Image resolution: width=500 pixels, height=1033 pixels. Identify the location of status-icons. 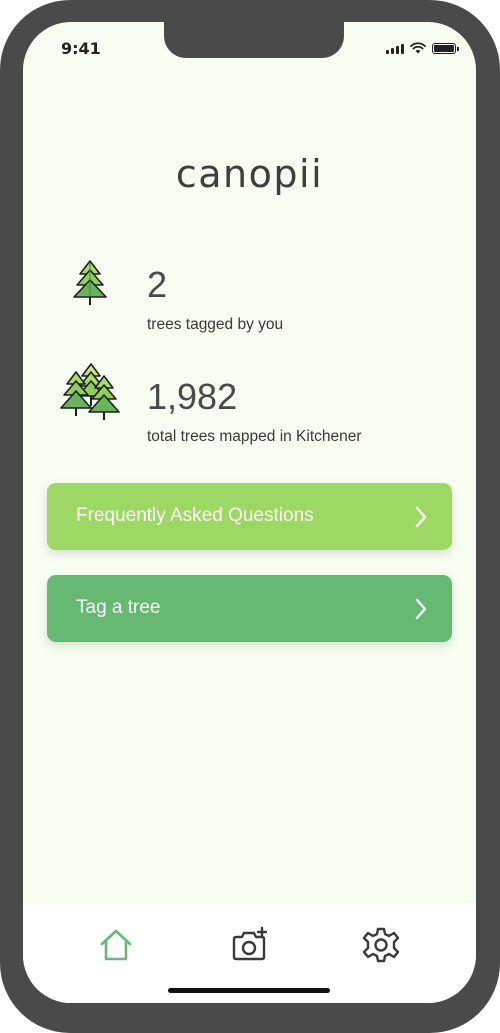
(422, 48).